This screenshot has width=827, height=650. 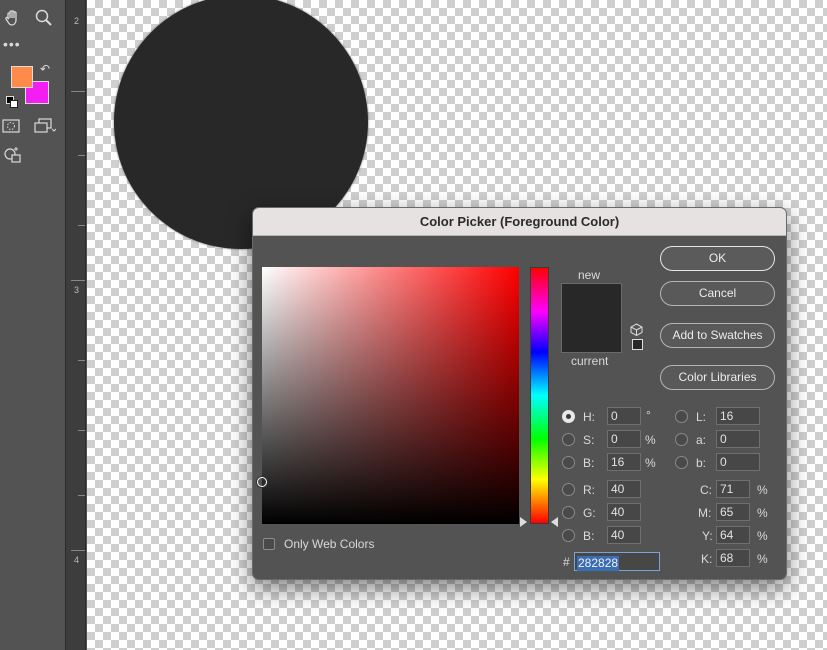 I want to click on red-label: R:, so click(x=589, y=490).